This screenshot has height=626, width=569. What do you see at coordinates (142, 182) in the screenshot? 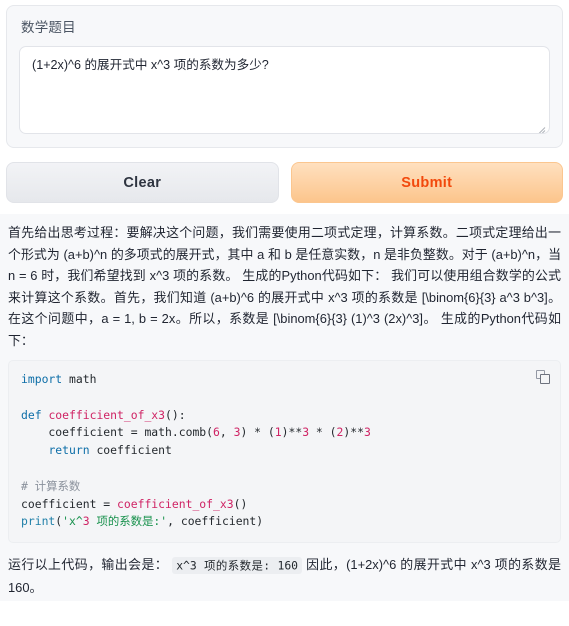
I see `clear-button: Clear` at bounding box center [142, 182].